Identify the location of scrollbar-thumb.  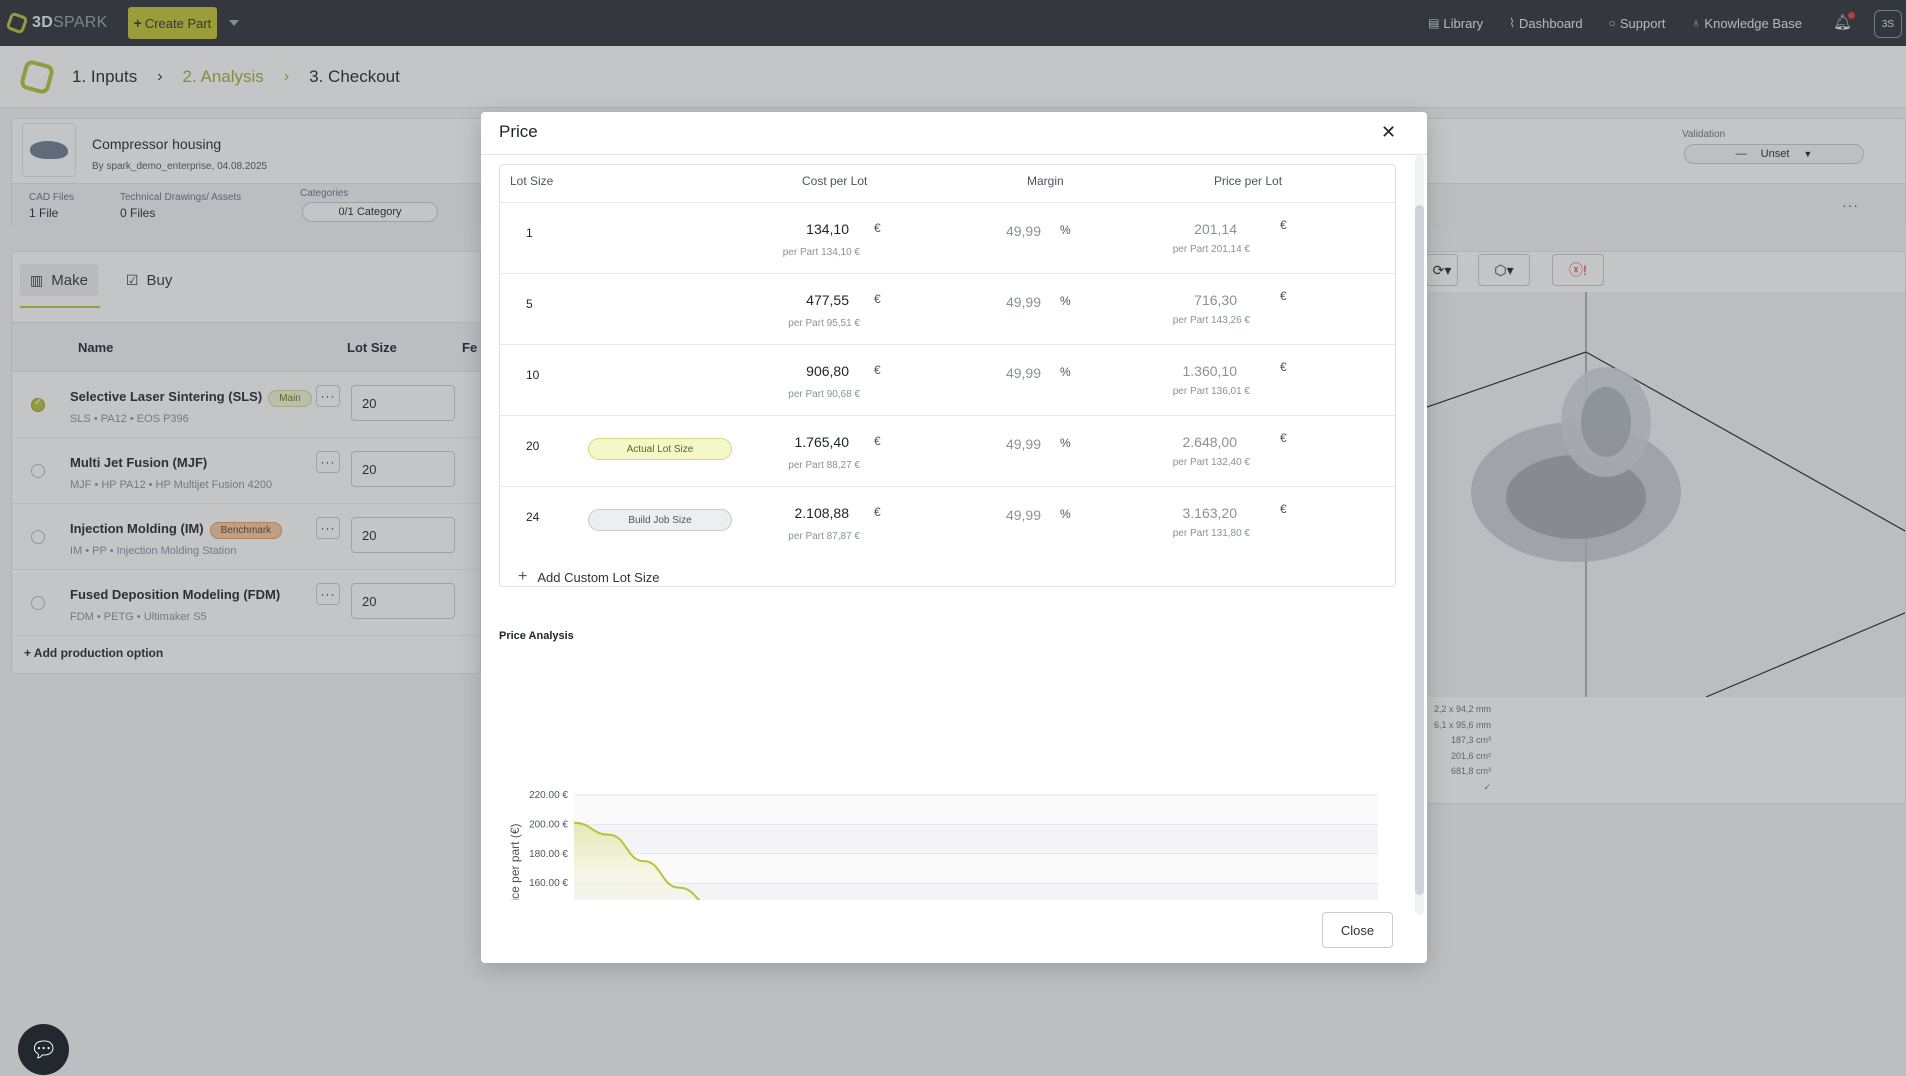
(1419, 550).